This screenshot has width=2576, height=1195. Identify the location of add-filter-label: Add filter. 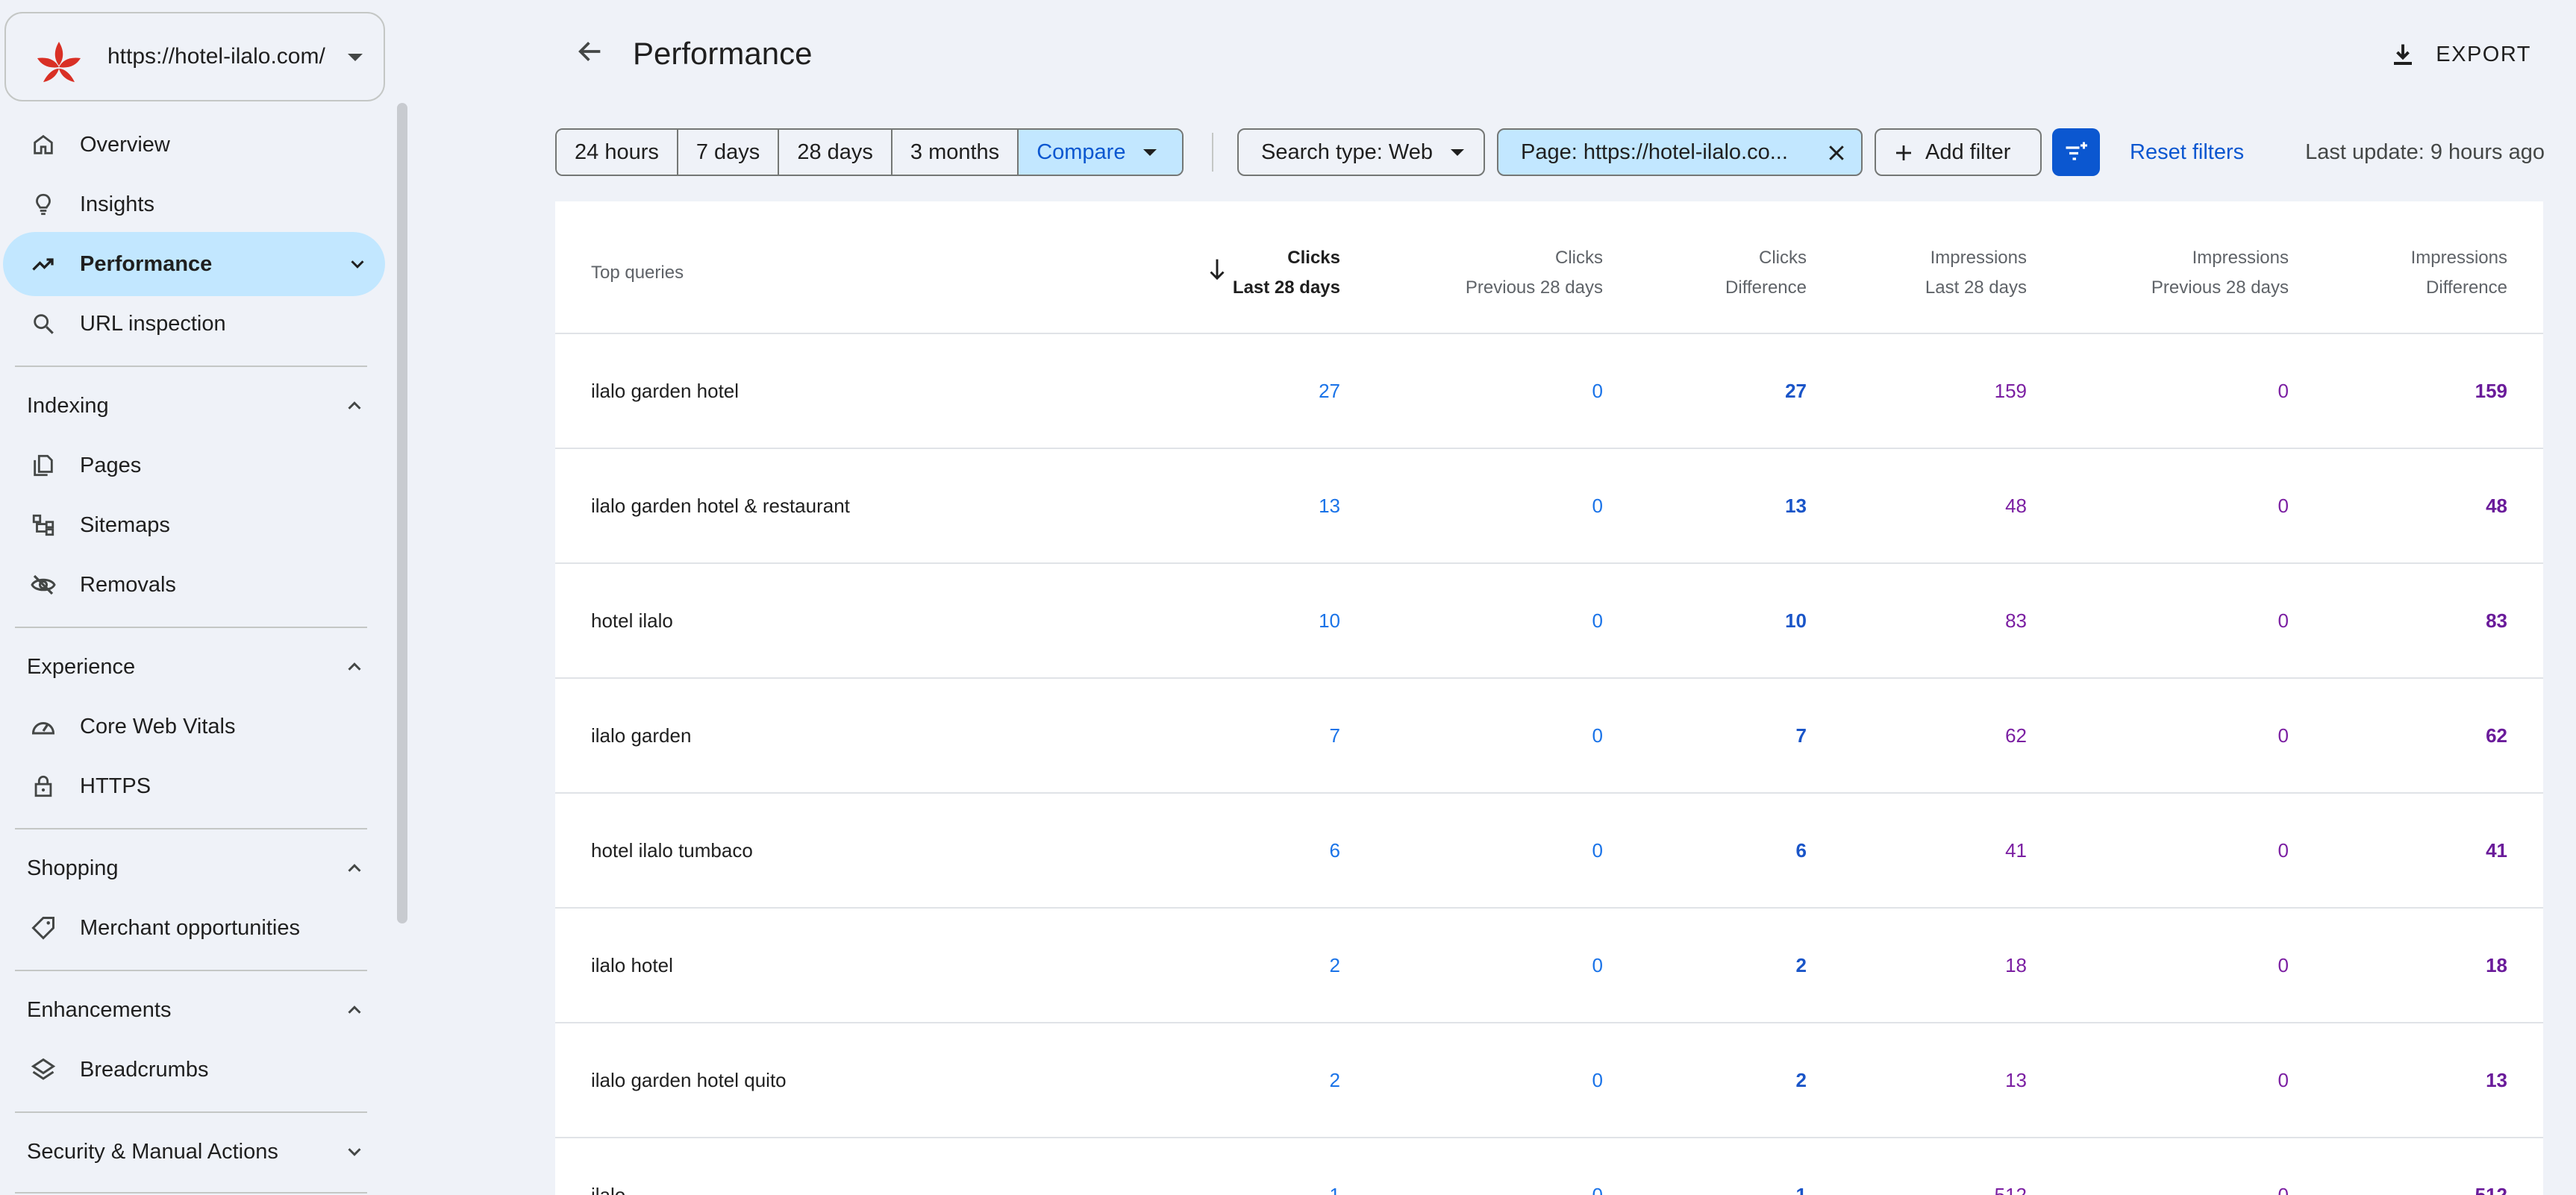
(1968, 152).